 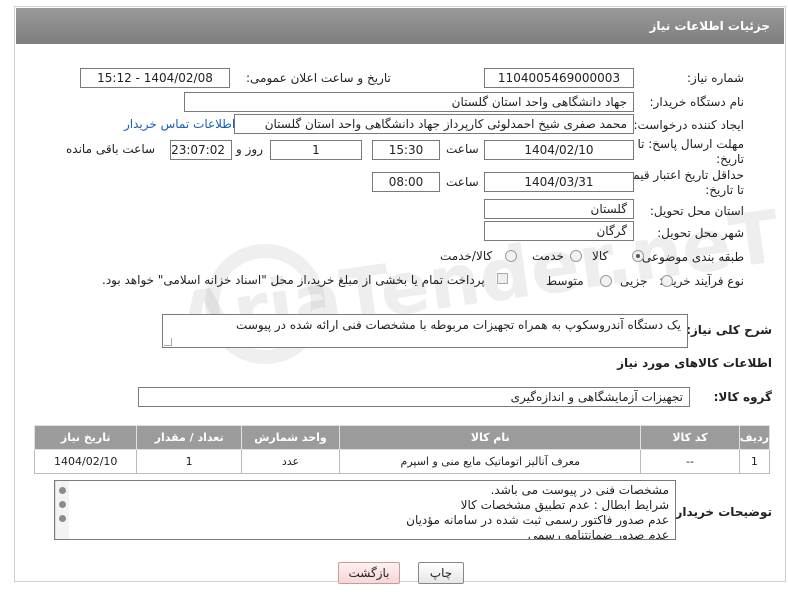 I want to click on col-quantity: تعداد / مقدار, so click(x=189, y=437).